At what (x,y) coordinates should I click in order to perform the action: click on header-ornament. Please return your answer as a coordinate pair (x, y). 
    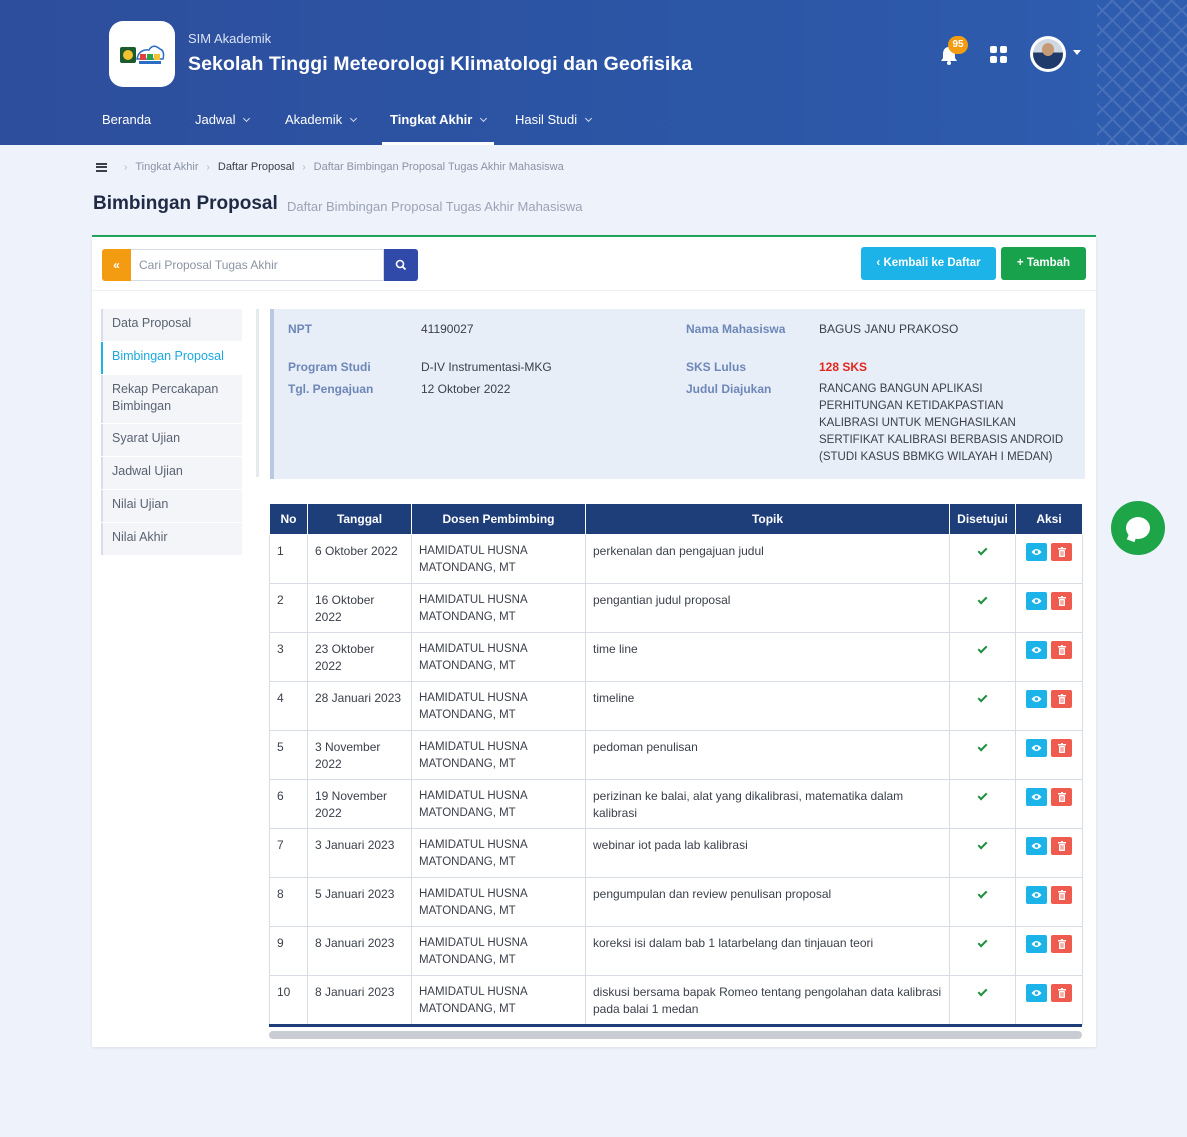
    Looking at the image, I should click on (1142, 72).